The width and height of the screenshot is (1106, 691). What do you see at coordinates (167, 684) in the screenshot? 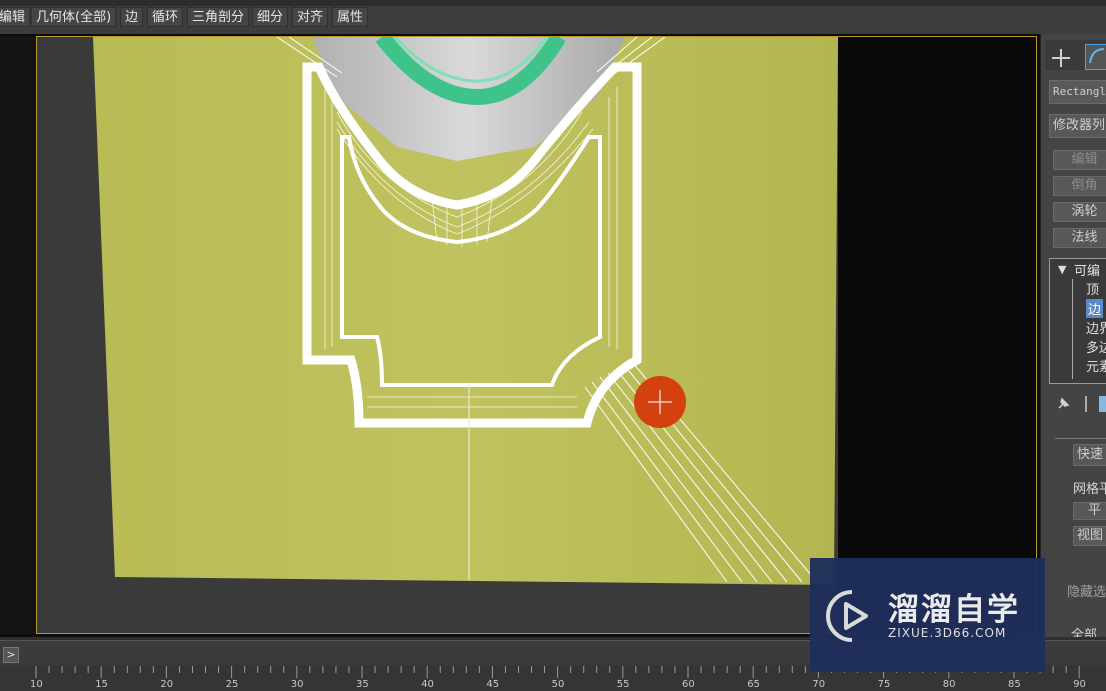
I see `ruler-tick-label: 20` at bounding box center [167, 684].